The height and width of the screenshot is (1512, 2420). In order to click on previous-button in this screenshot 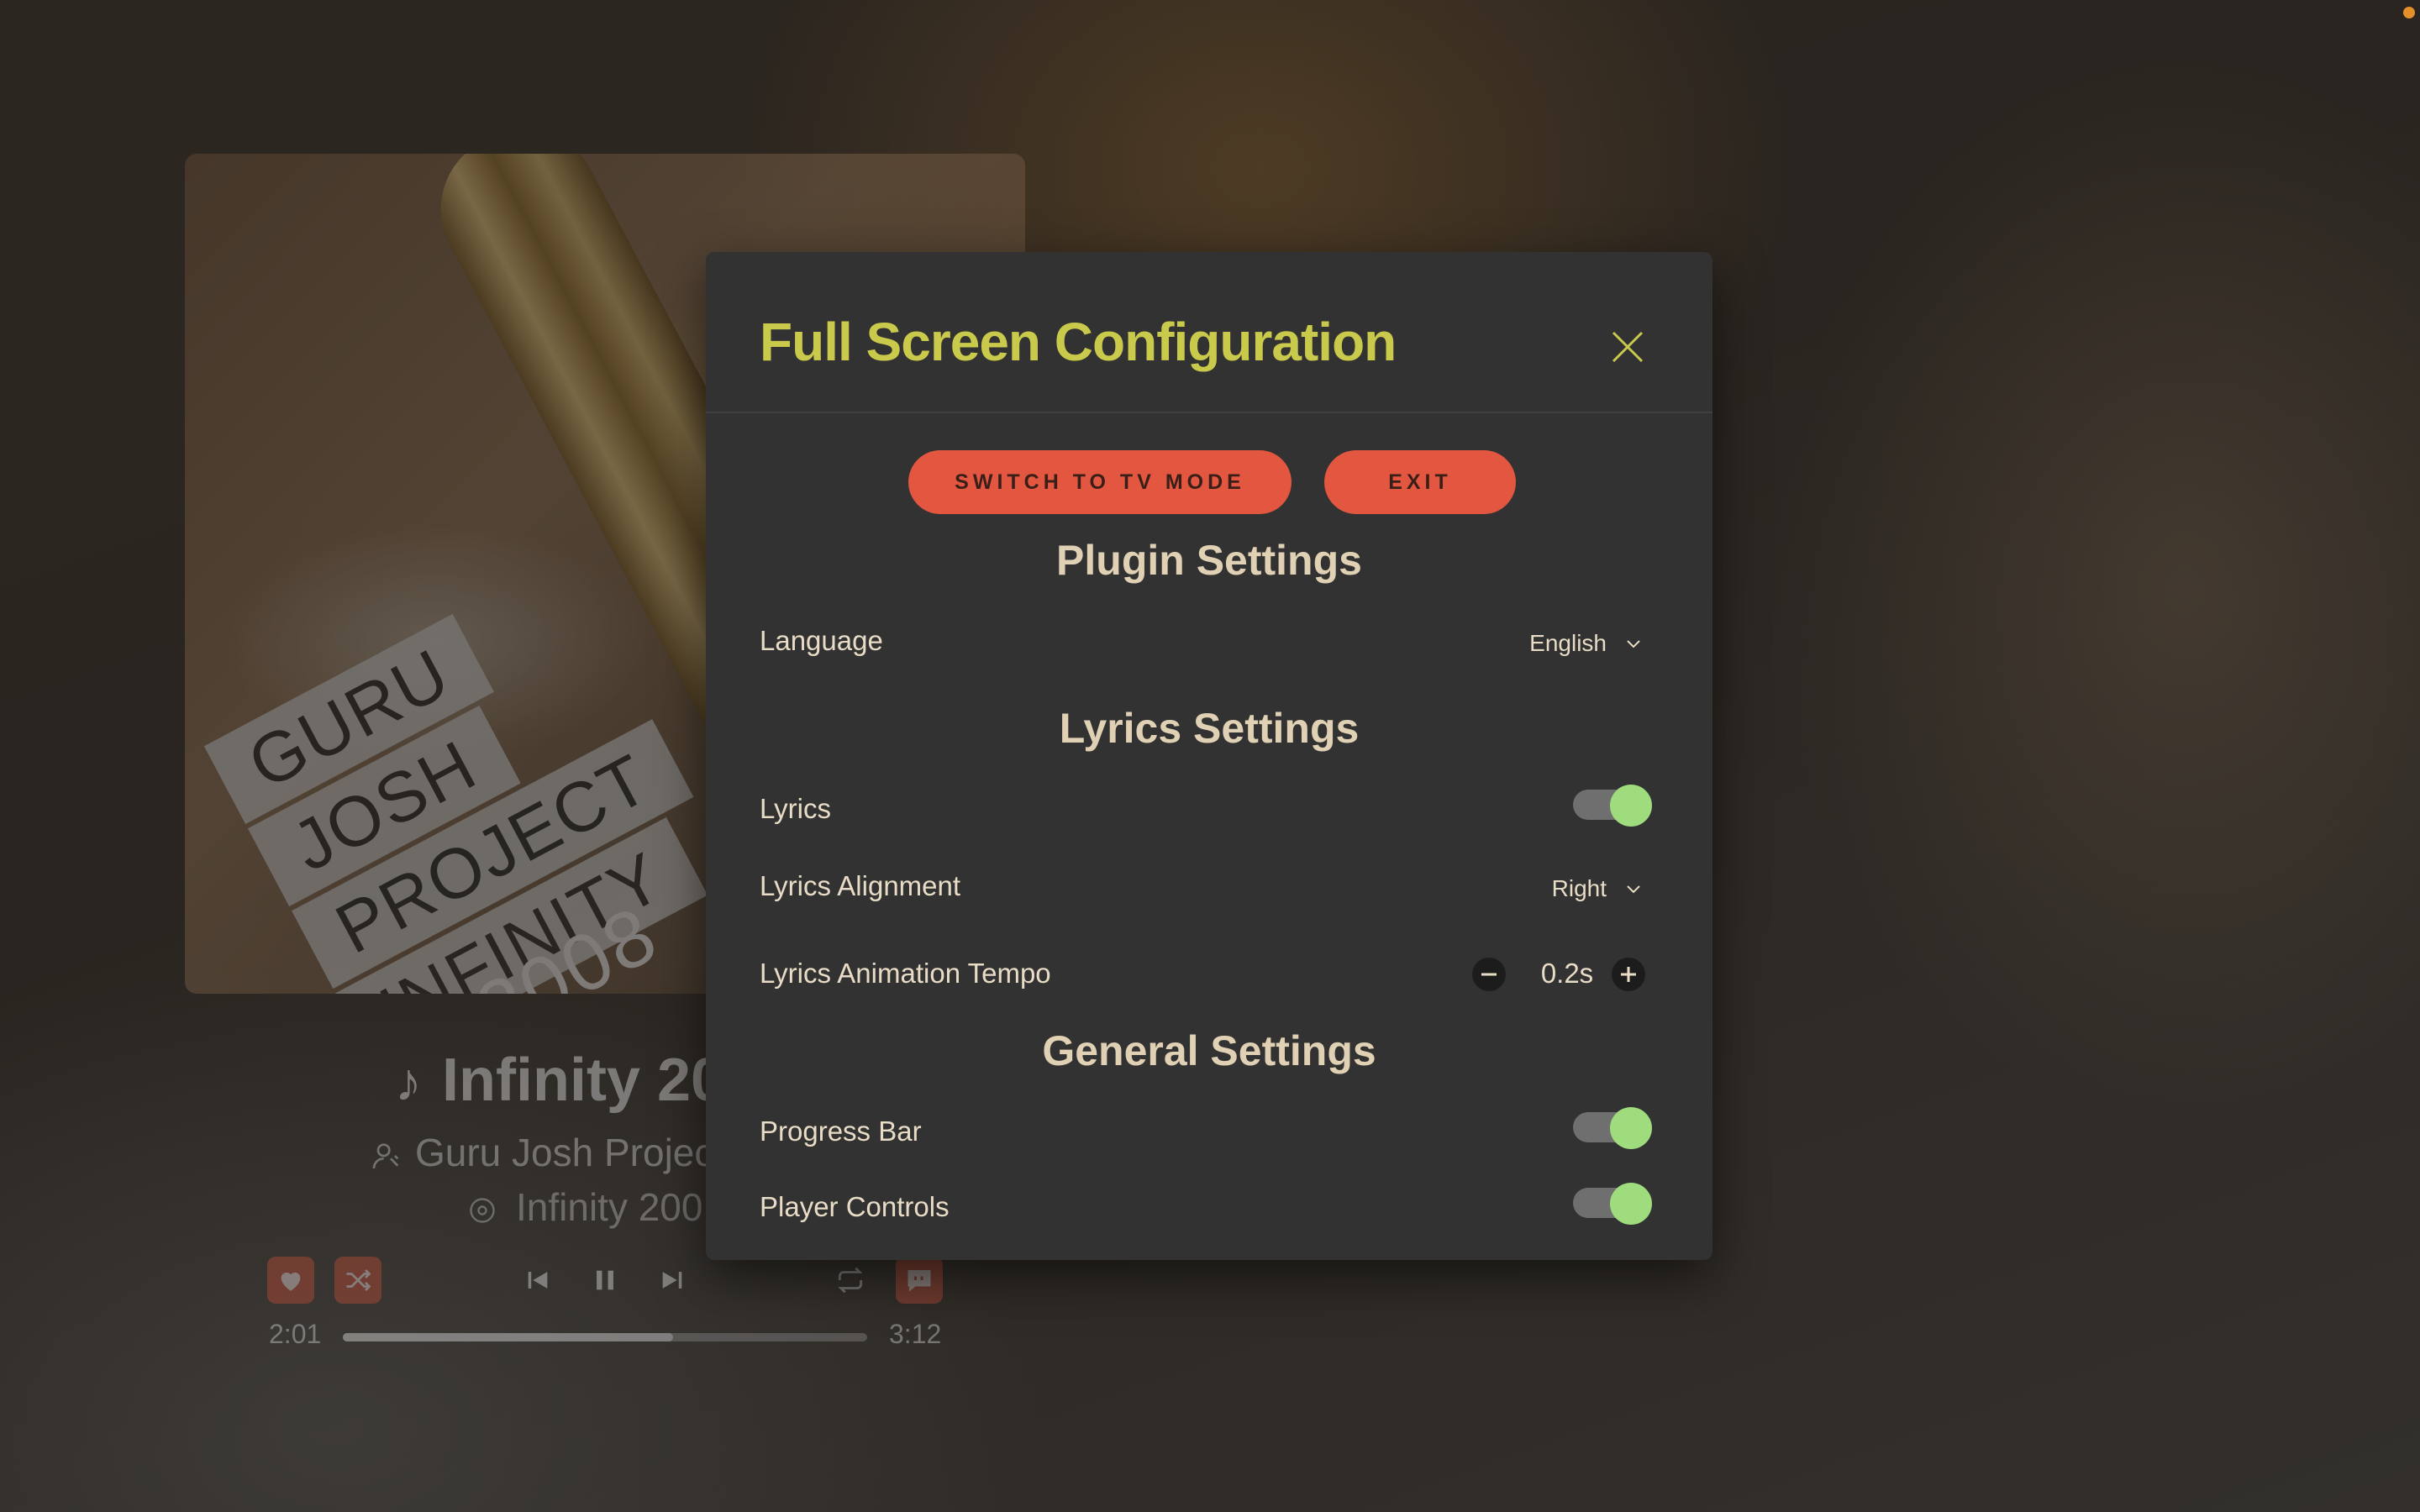, I will do `click(537, 1280)`.